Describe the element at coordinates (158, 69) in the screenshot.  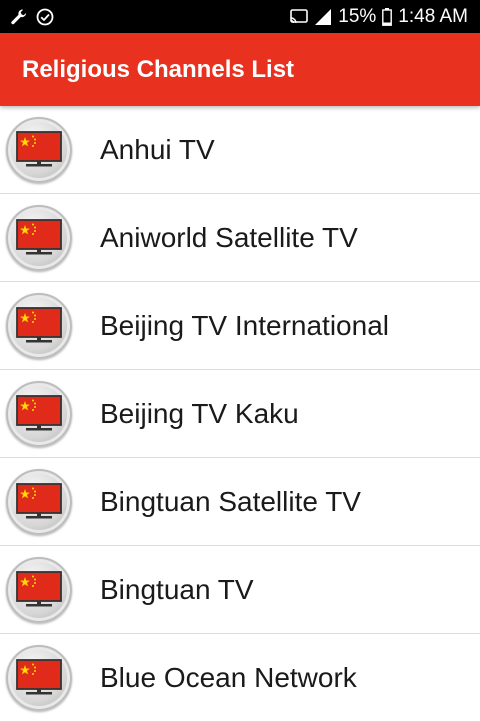
I see `page-title: Religious Channels List` at that location.